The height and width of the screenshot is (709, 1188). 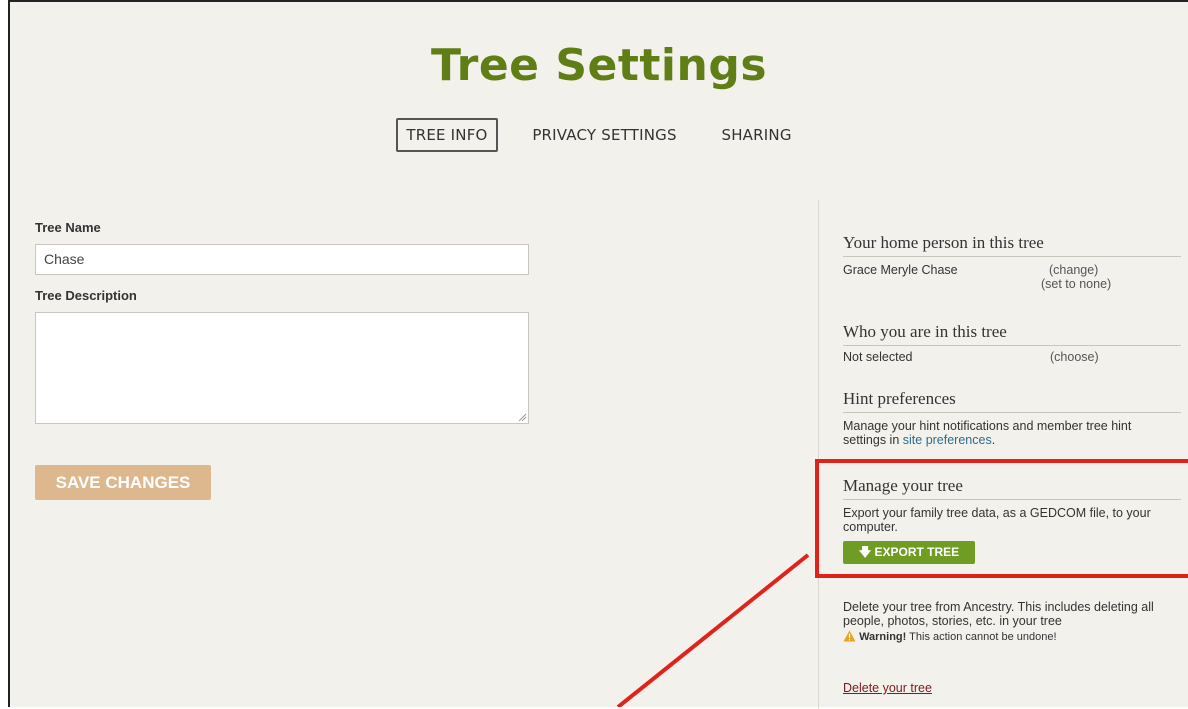 I want to click on warning-icon, so click(x=849, y=636).